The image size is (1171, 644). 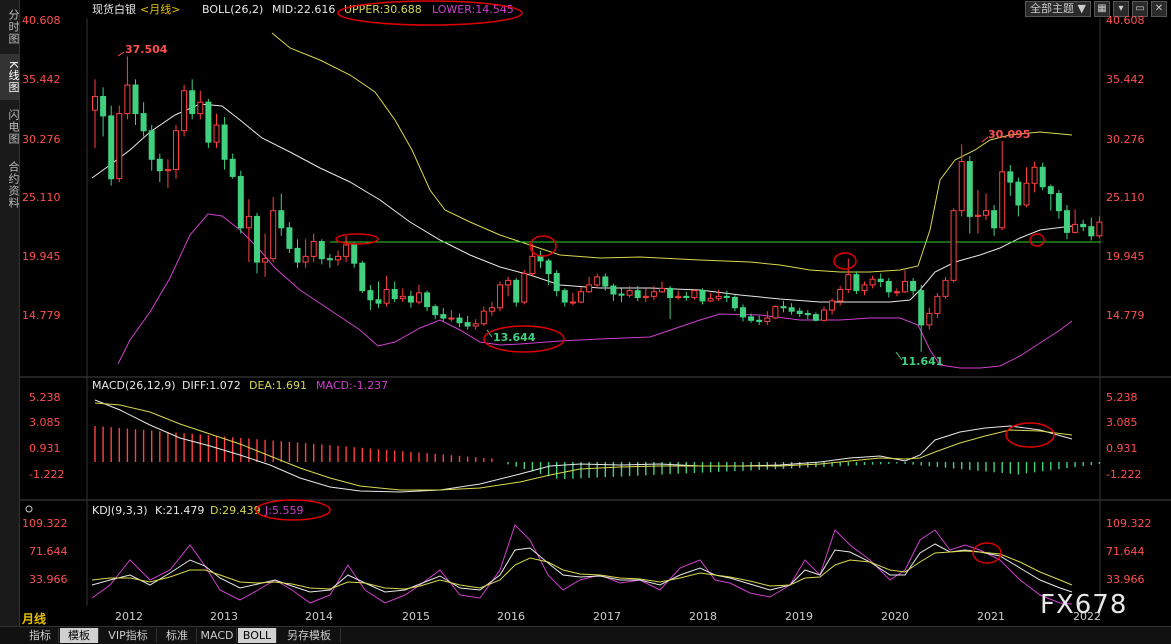 What do you see at coordinates (48, 551) in the screenshot?
I see `kdj-y-tick-left: 71.644` at bounding box center [48, 551].